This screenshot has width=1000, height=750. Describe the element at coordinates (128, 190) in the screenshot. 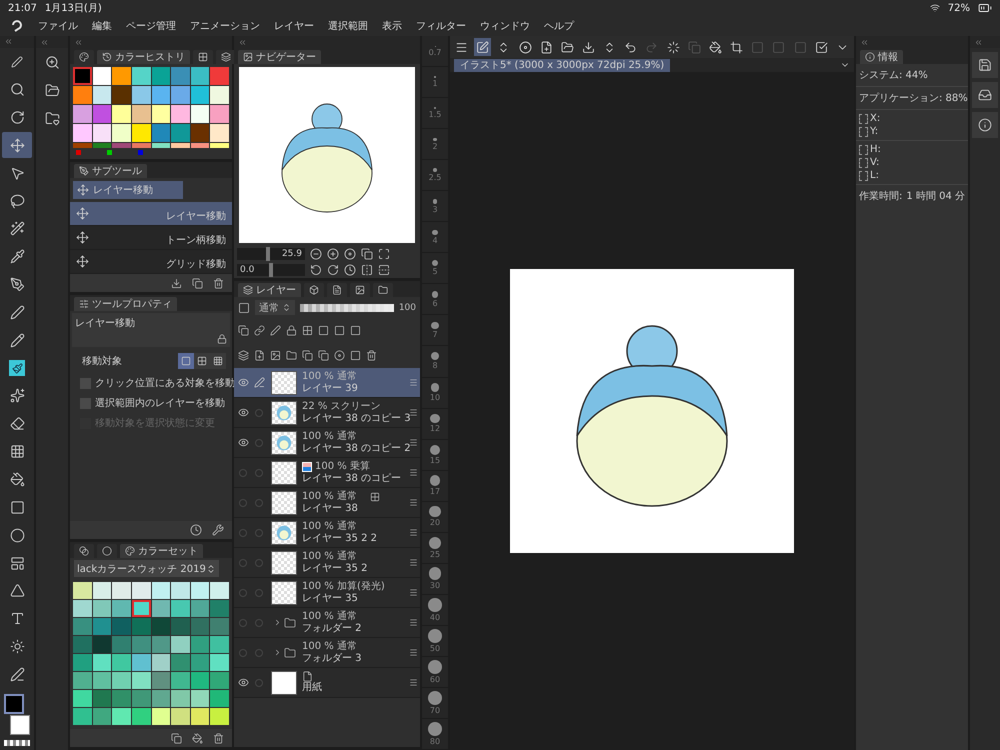

I see `subtool-group-button: レイヤー移動` at that location.